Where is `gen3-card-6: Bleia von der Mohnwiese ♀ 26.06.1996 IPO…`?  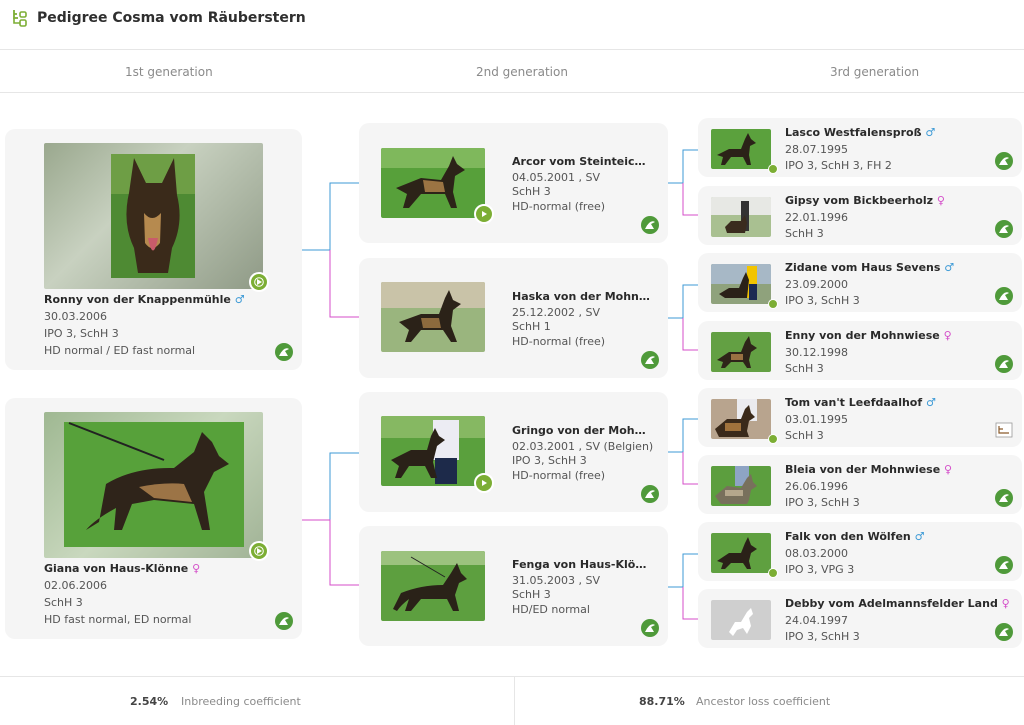 gen3-card-6: Bleia von der Mohnwiese ♀ 26.06.1996 IPO… is located at coordinates (860, 484).